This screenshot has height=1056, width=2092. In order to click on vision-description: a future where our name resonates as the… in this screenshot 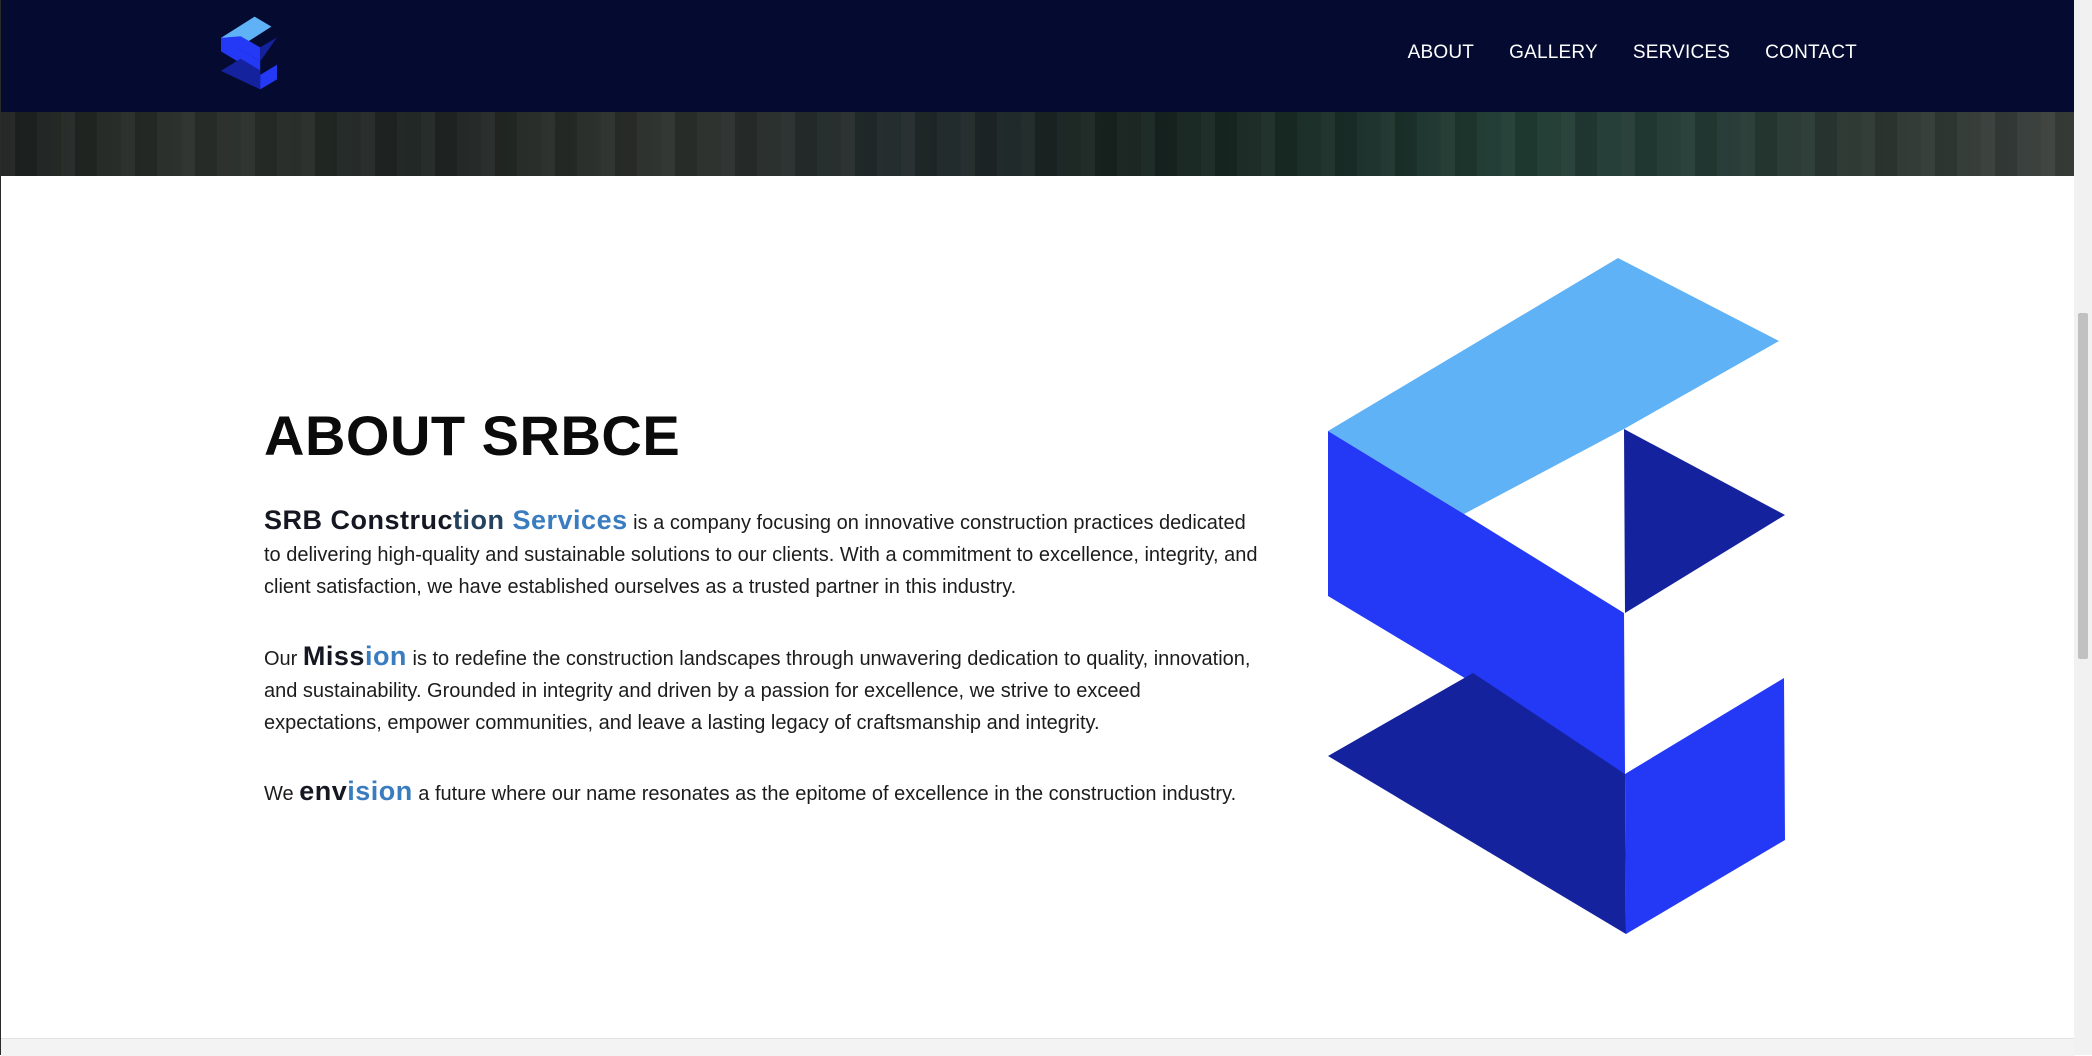, I will do `click(824, 794)`.